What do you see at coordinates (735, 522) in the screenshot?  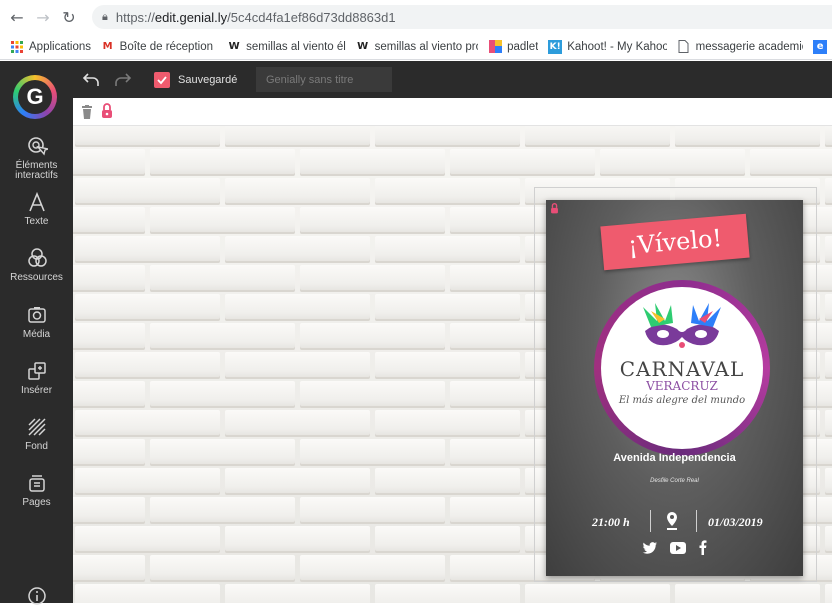 I see `poster-date: 01/03/2019` at bounding box center [735, 522].